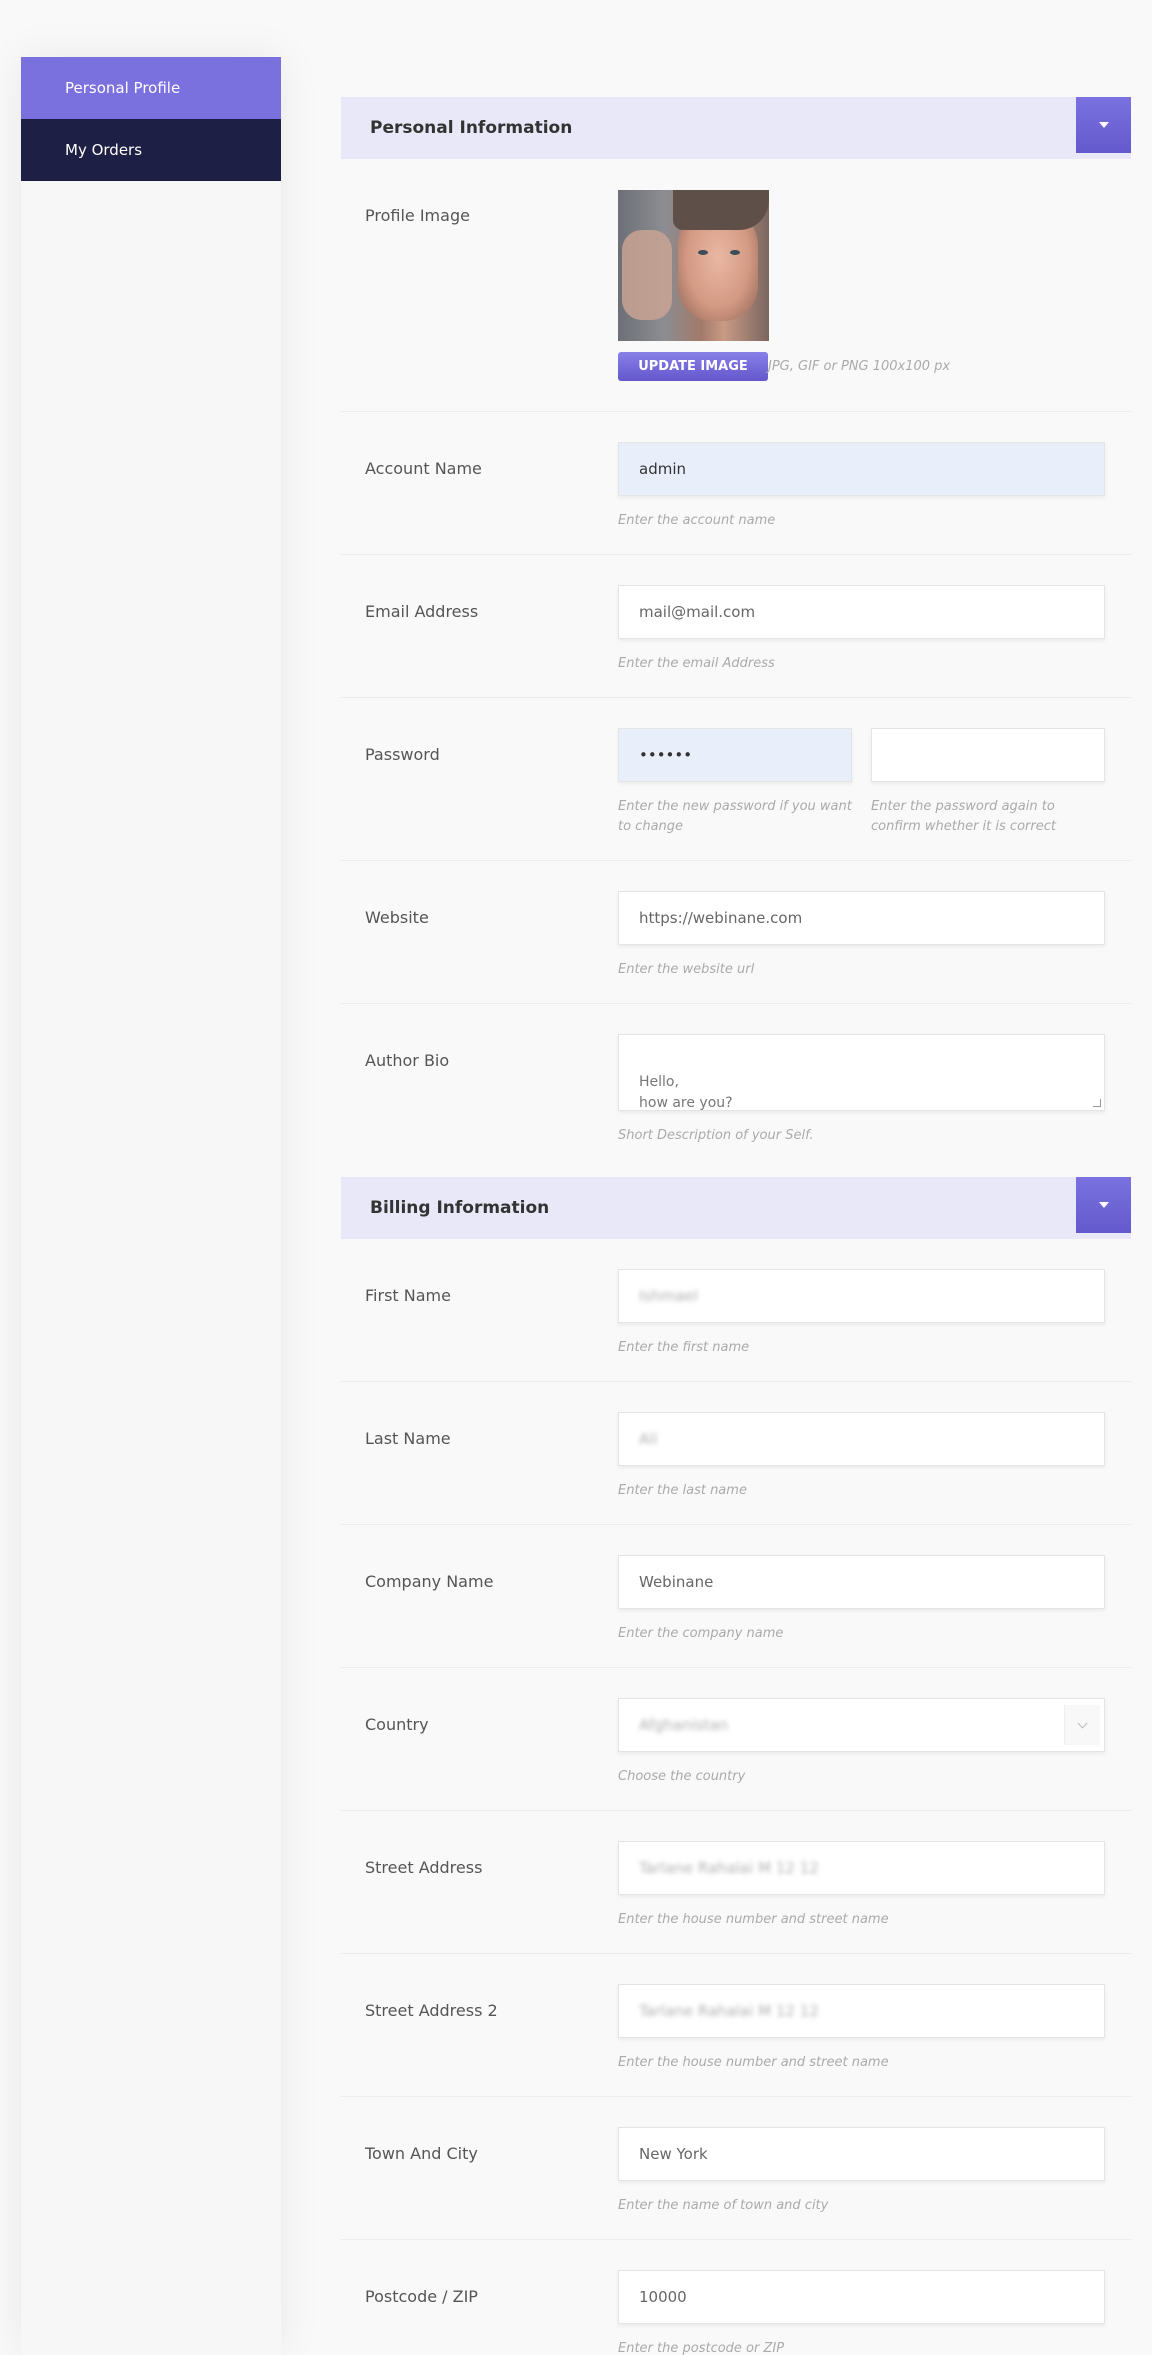  I want to click on company-name-hint: Enter the company name, so click(701, 1633).